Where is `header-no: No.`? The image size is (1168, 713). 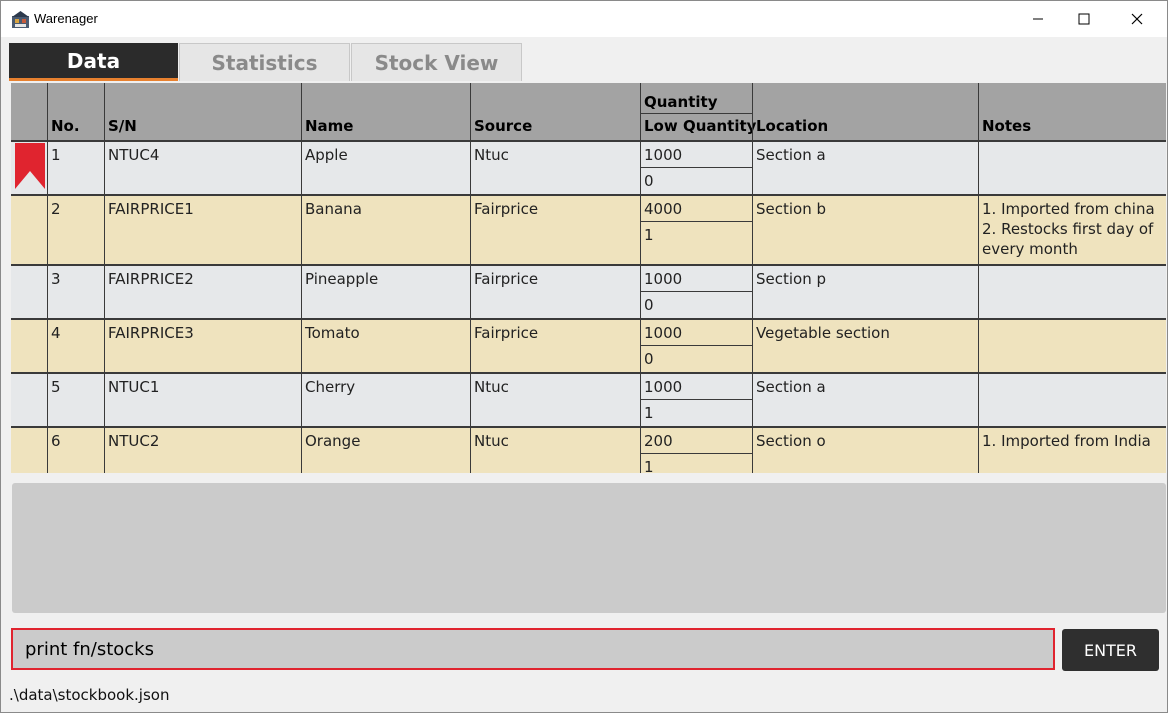 header-no: No. is located at coordinates (75, 111).